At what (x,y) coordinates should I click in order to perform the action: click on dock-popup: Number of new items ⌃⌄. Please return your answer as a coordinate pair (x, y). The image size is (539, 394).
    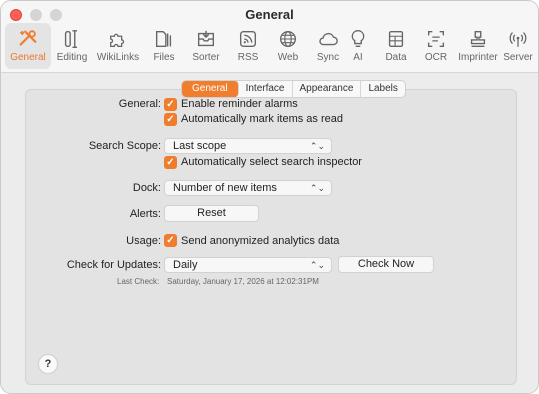
    Looking at the image, I should click on (248, 188).